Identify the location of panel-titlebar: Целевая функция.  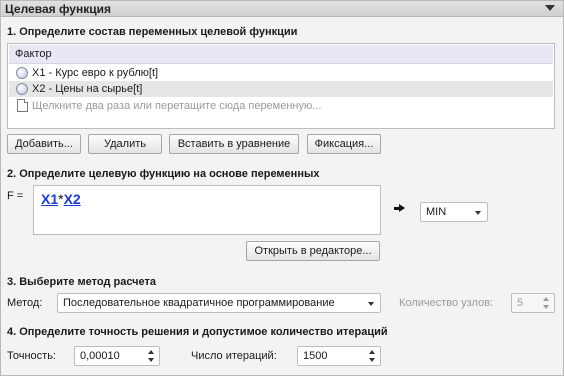
(282, 9).